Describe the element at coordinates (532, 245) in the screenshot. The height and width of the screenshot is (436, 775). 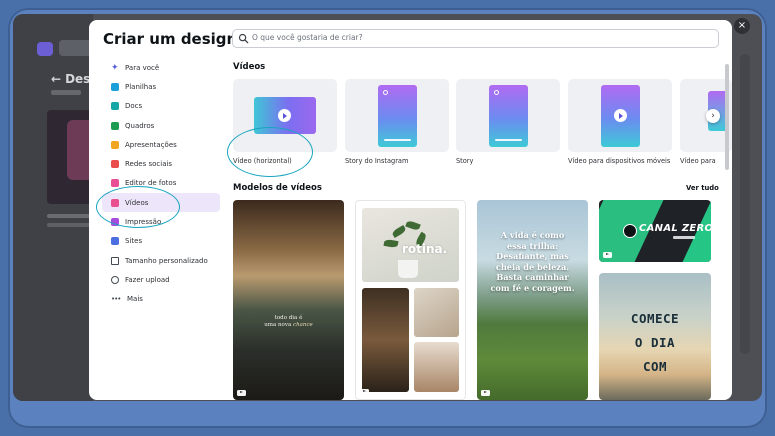
I see `template-line: essa trilha:` at that location.